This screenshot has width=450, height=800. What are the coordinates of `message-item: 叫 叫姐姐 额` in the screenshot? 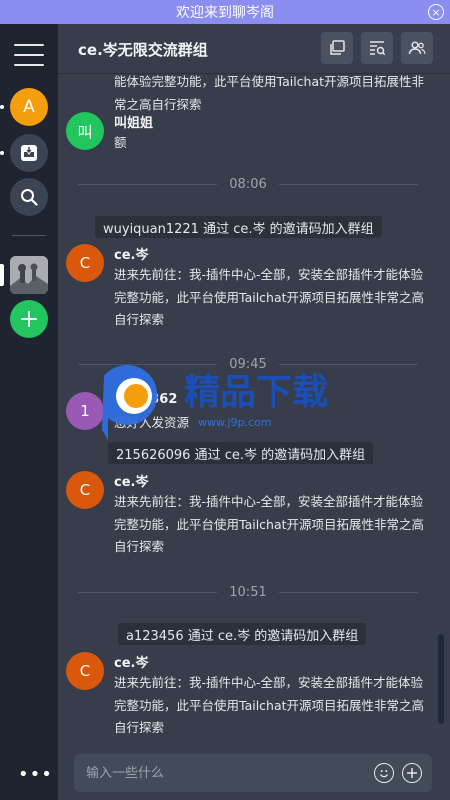 It's located at (251, 134).